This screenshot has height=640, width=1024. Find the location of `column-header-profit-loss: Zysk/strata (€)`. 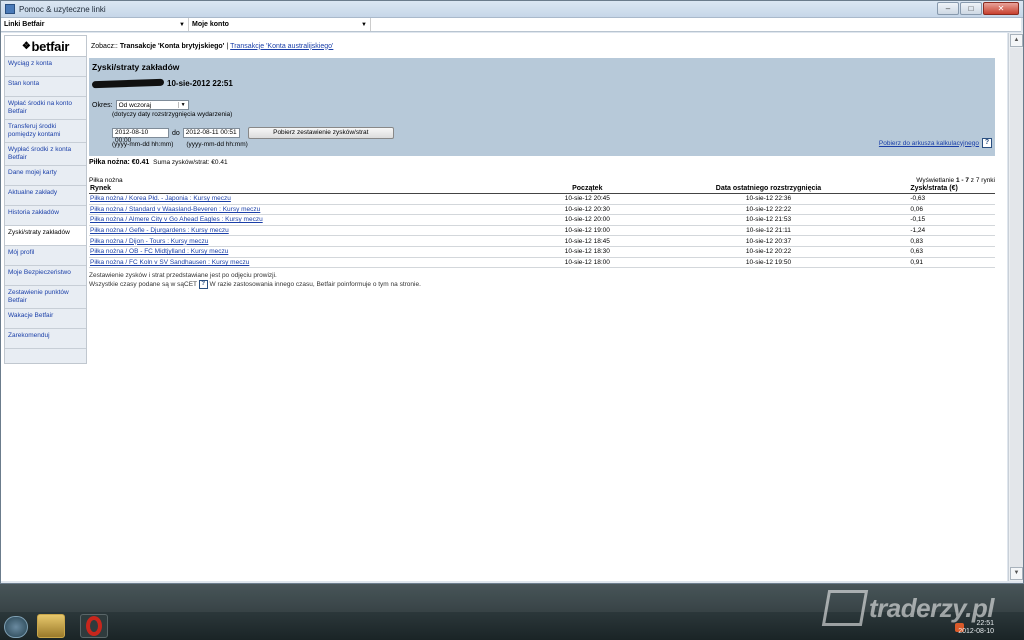

column-header-profit-loss: Zysk/strata (€) is located at coordinates (945, 189).